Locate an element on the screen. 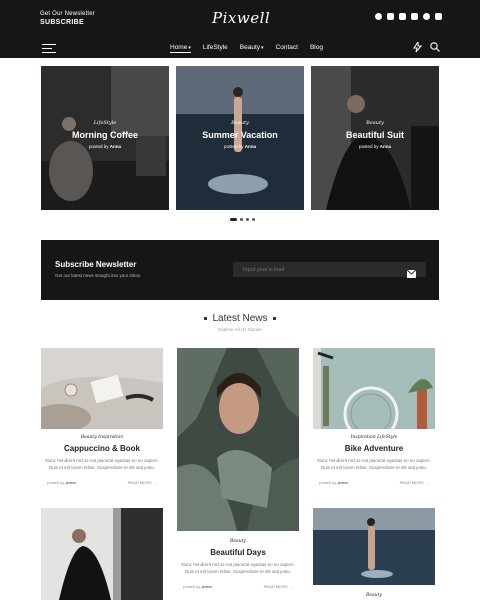 The height and width of the screenshot is (600, 480). post-categories: Inspiration LifeStyle is located at coordinates (374, 437).